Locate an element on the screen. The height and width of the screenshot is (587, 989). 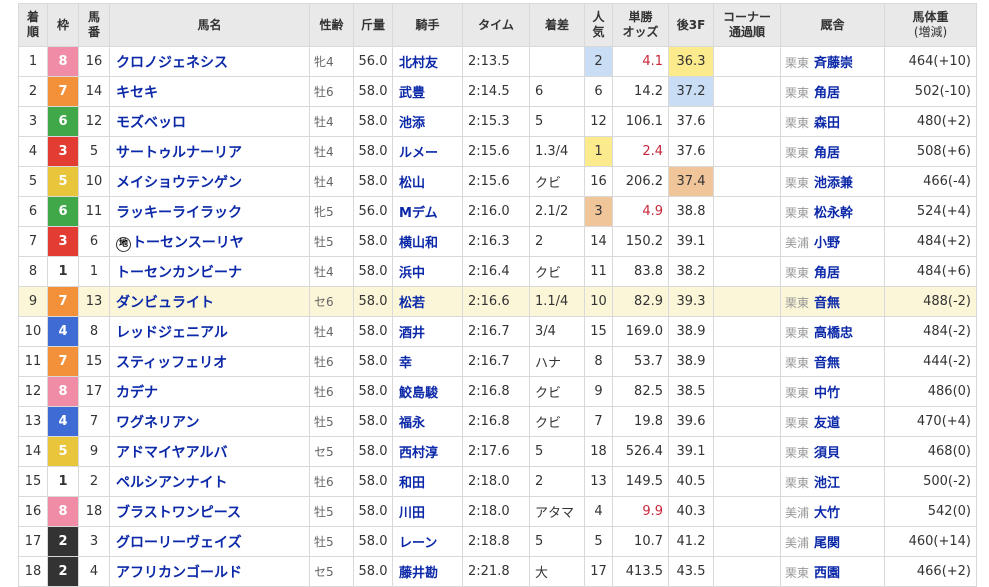
trainer-link: 大竹 is located at coordinates (827, 513).